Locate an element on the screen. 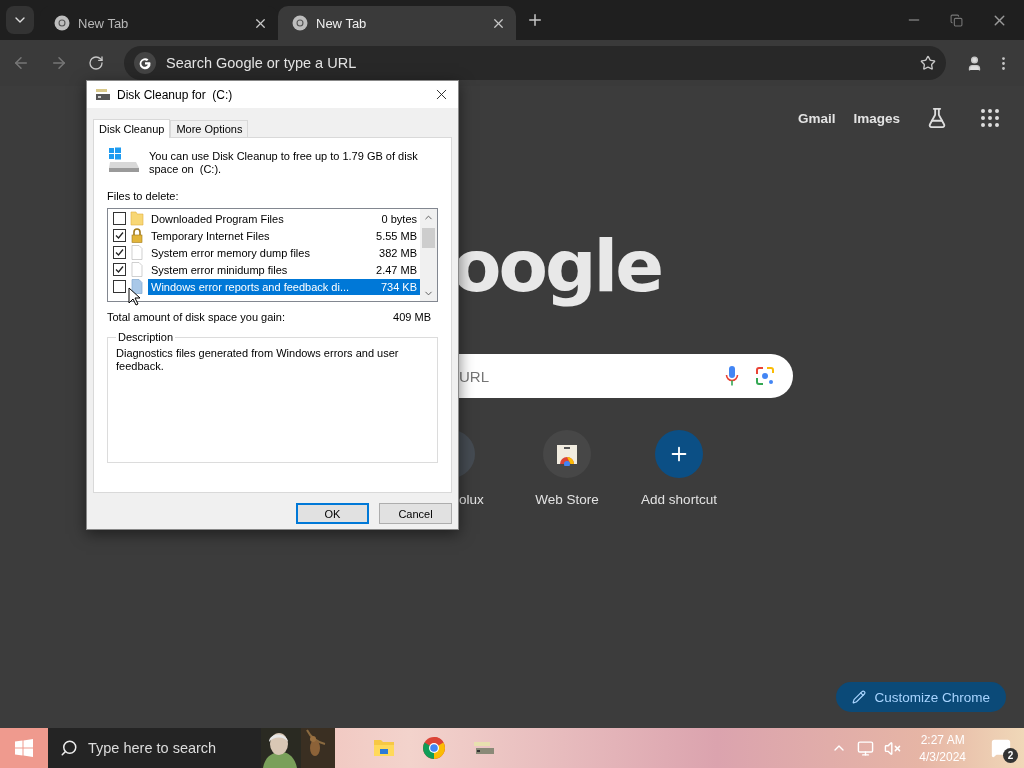 The height and width of the screenshot is (768, 1024). dialog-button: Cancel is located at coordinates (415, 513).